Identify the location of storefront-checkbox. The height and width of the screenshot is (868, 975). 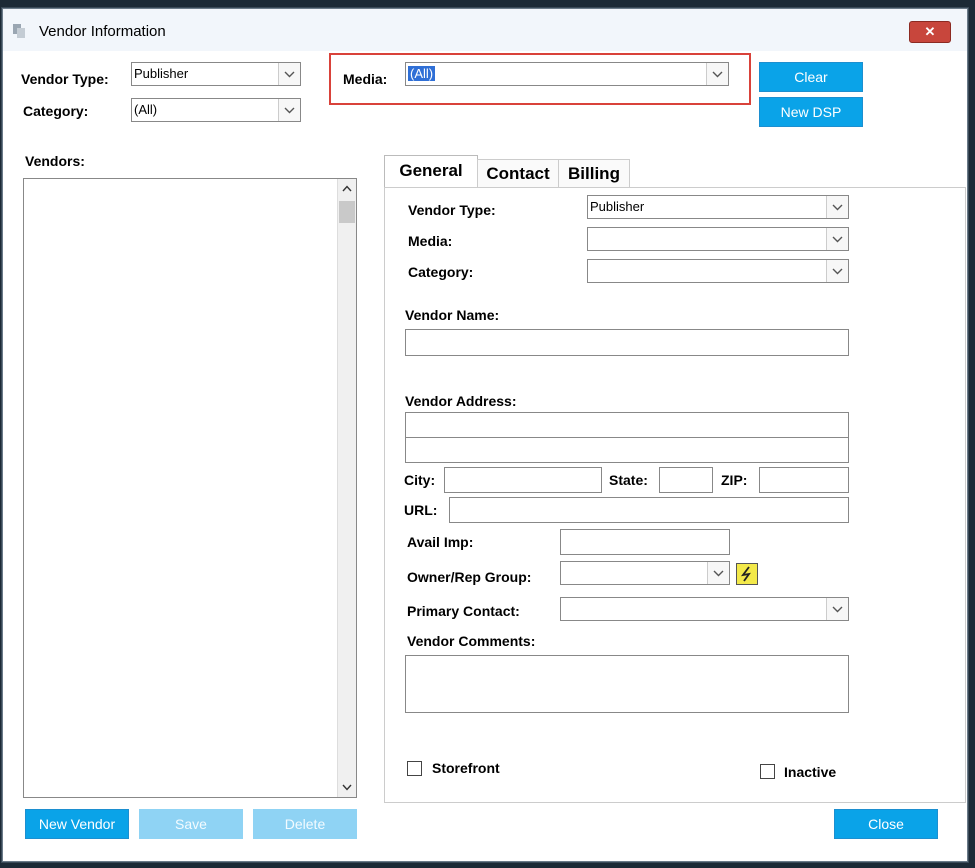
(414, 768).